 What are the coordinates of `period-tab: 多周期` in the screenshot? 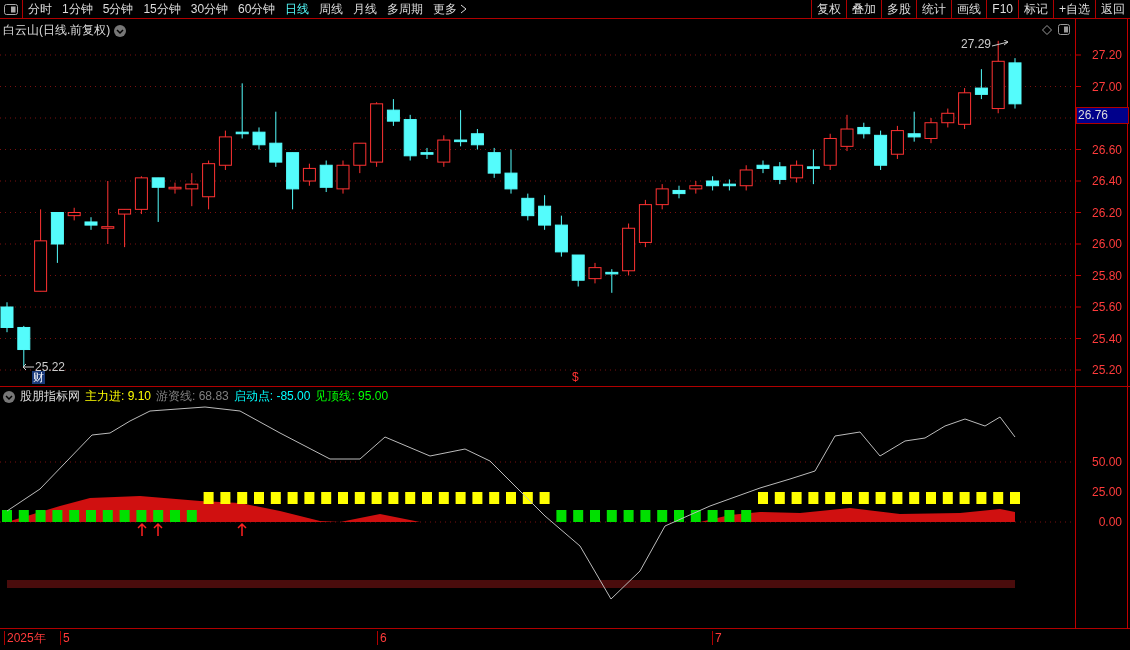 It's located at (405, 9).